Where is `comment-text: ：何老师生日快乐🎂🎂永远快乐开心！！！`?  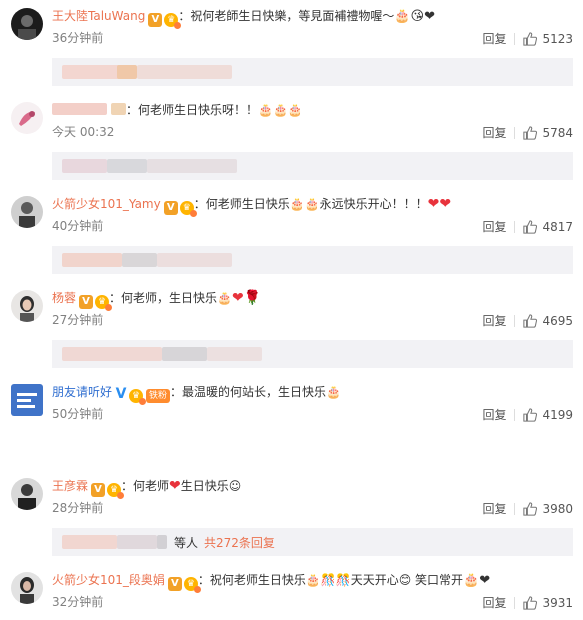
comment-text: ：何老师生日快乐🎂🎂永远快乐开心！！！ is located at coordinates (310, 204).